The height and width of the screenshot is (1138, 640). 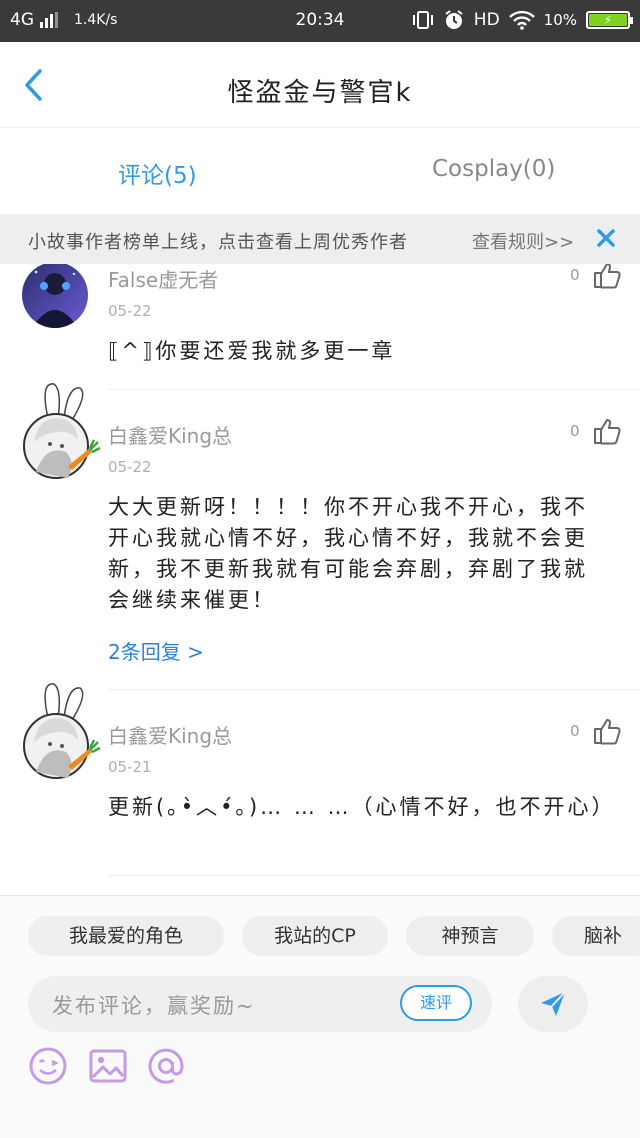 What do you see at coordinates (157, 173) in the screenshot?
I see `tab-comments: 评论(5)` at bounding box center [157, 173].